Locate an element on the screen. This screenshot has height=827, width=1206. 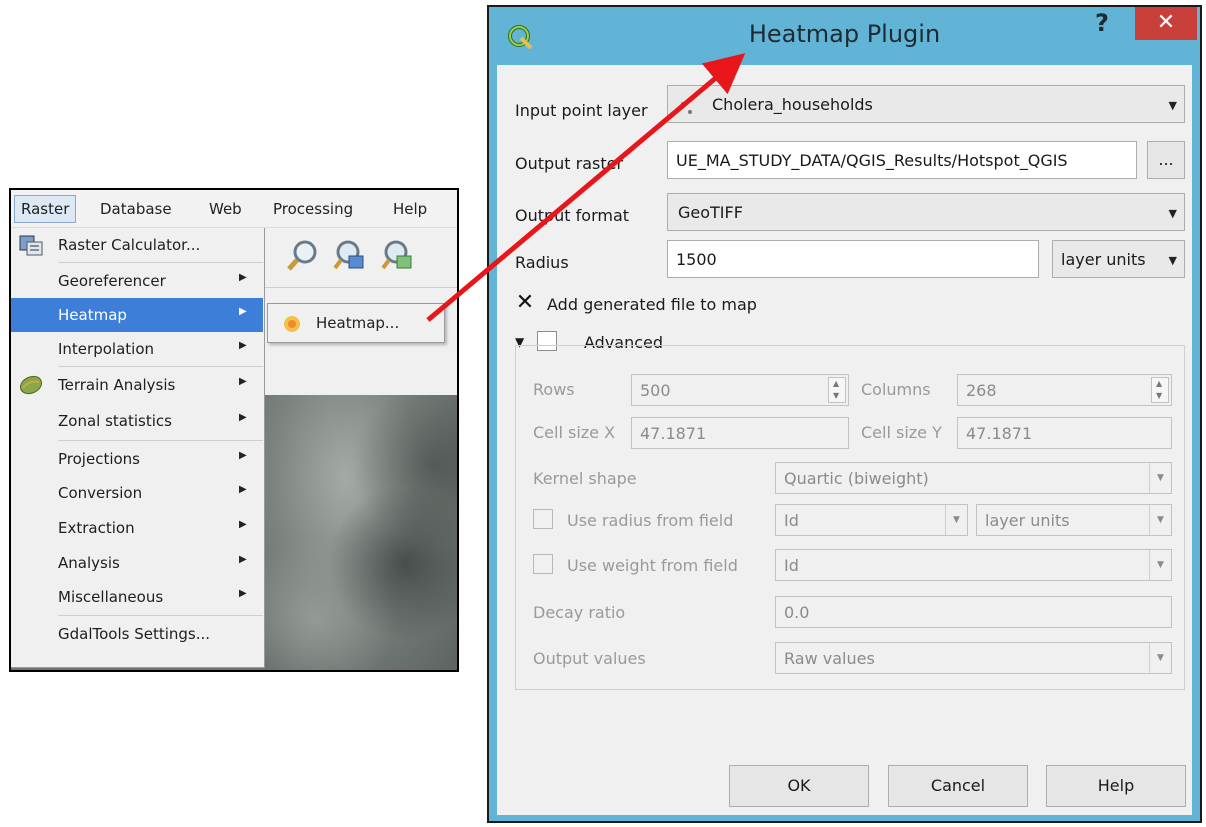
use-radius-from-field-label: Use radius from field is located at coordinates (650, 520).